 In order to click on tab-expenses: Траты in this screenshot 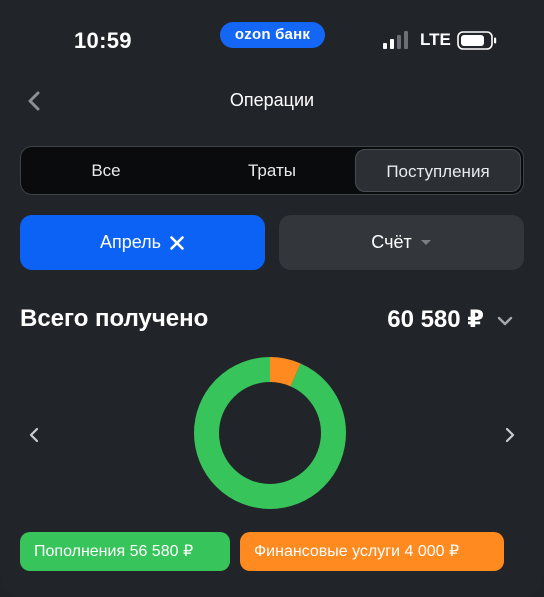, I will do `click(272, 170)`.